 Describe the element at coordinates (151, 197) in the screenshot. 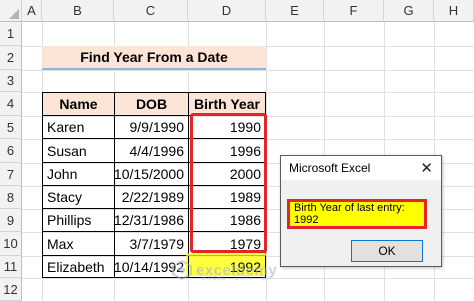

I see `cell-dob: 2/22/1989` at that location.